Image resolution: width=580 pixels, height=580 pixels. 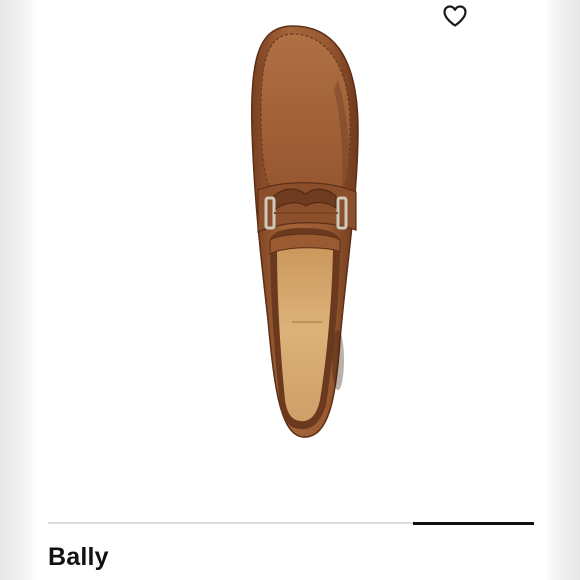 I want to click on image-carousel-progress, so click(x=291, y=523).